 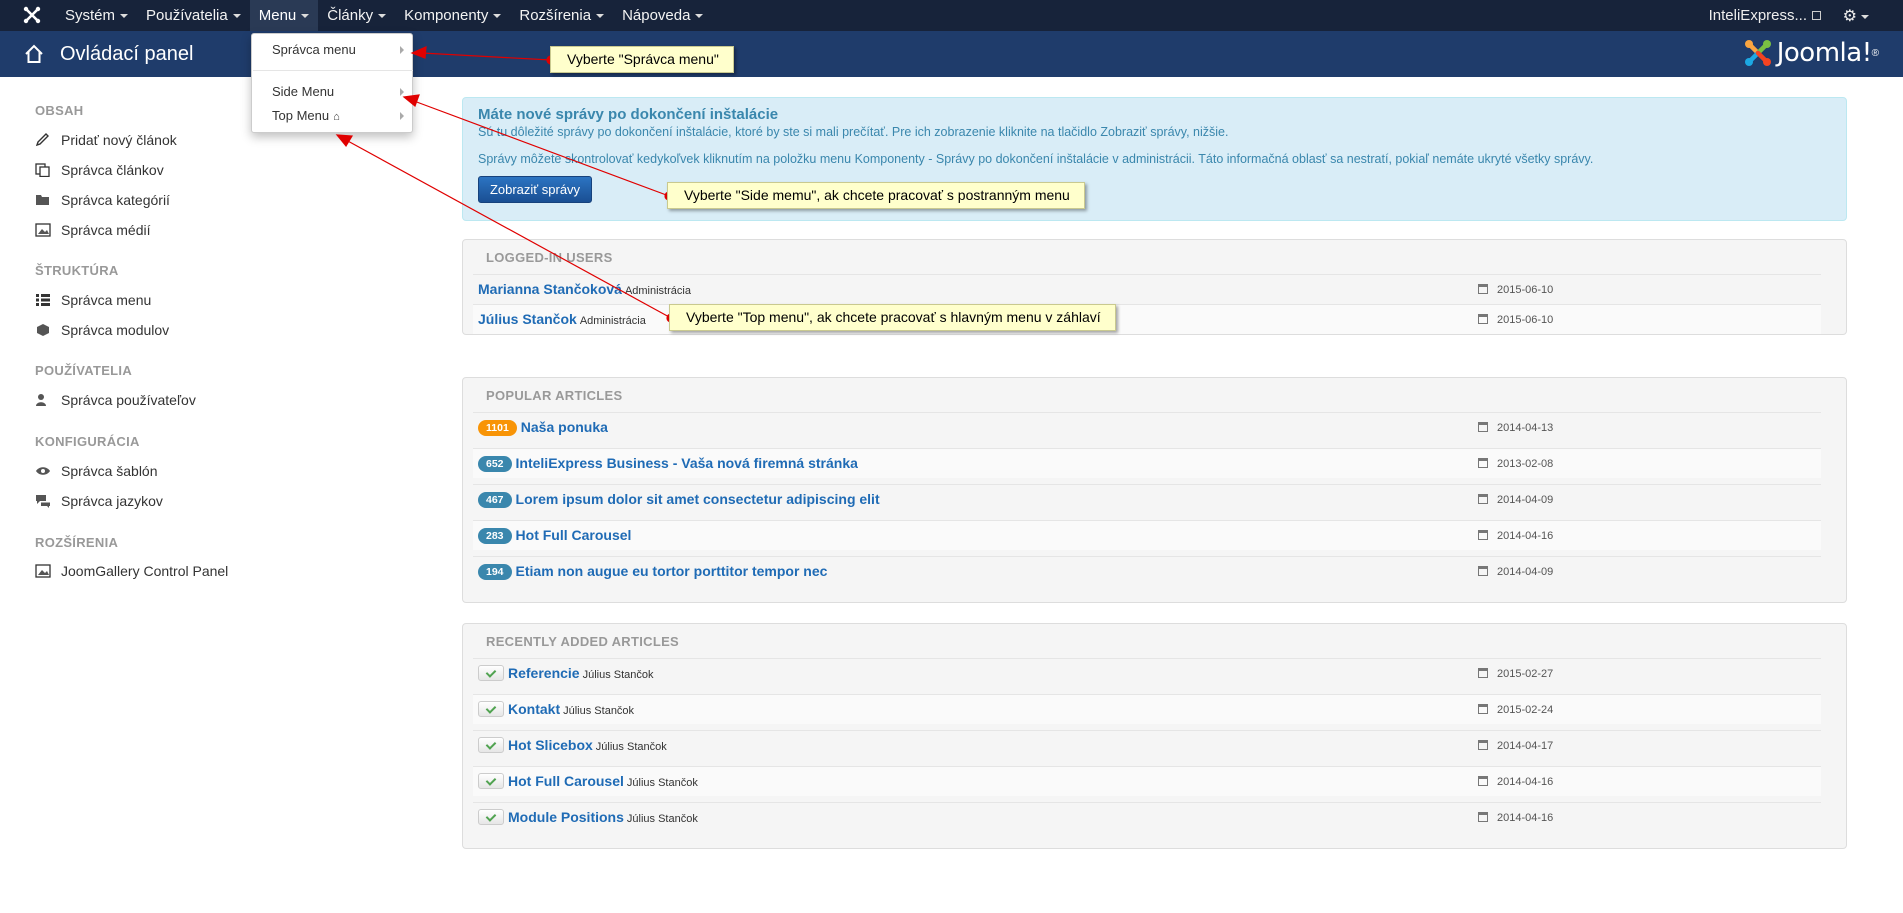 I want to click on brand-registered: ®, so click(x=1875, y=53).